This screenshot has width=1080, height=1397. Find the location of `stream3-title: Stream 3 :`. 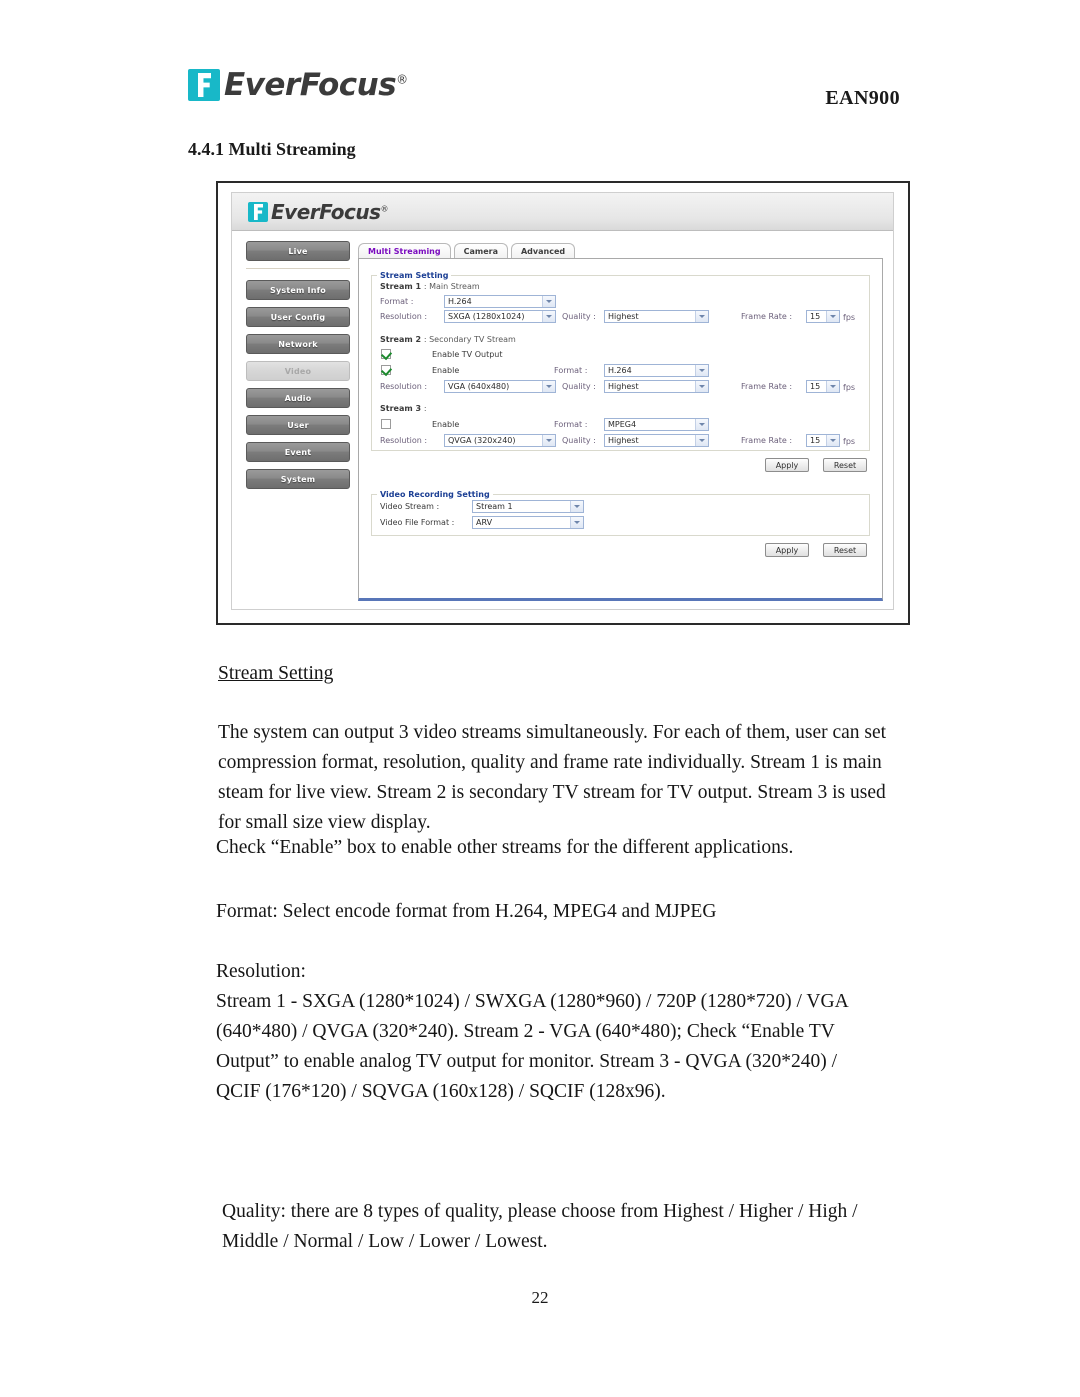

stream3-title: Stream 3 : is located at coordinates (403, 408).